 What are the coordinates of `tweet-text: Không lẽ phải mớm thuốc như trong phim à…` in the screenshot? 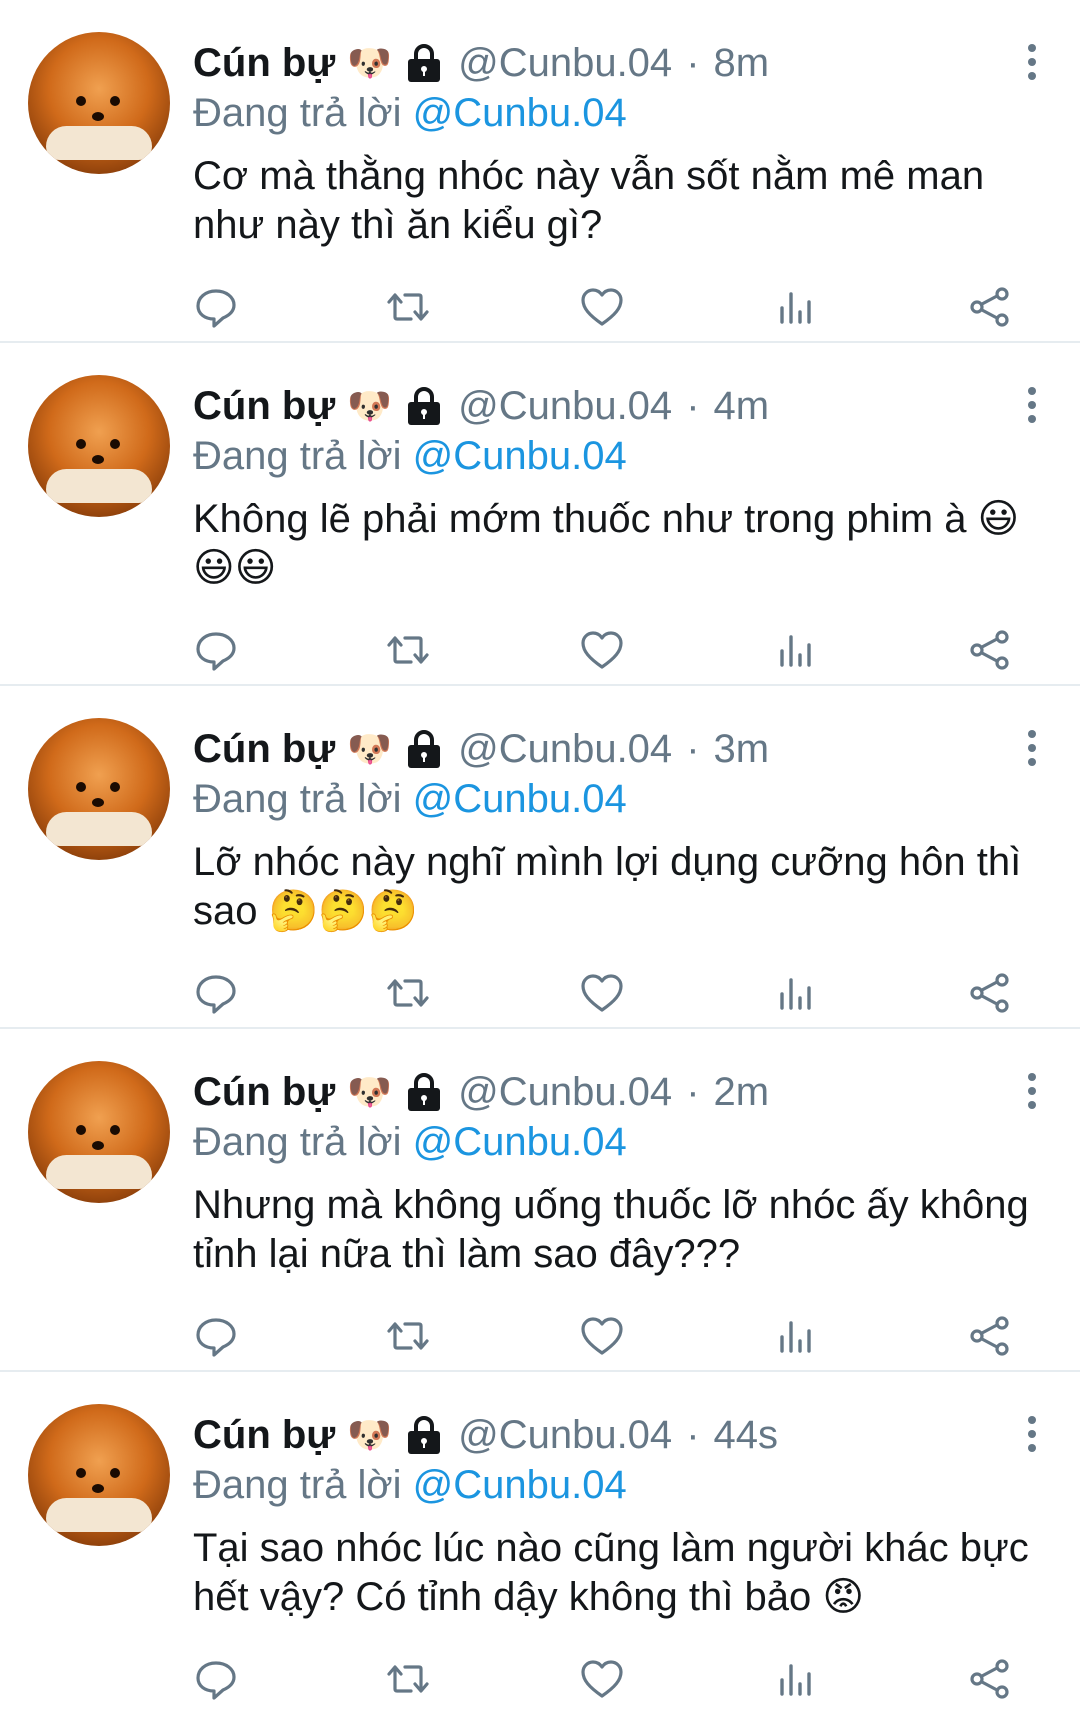 It's located at (606, 543).